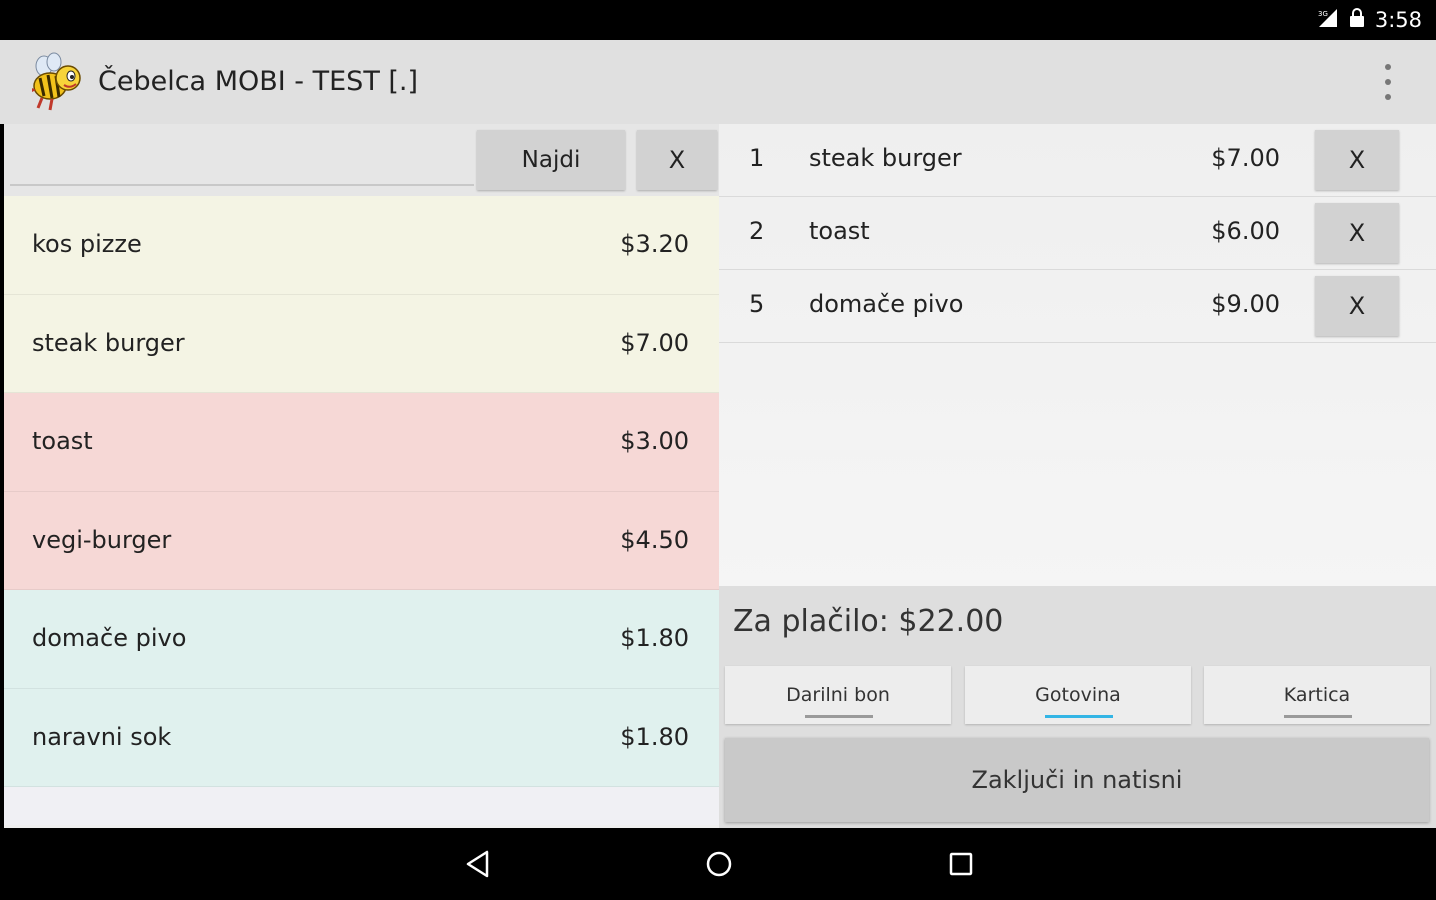  What do you see at coordinates (1077, 160) in the screenshot?
I see `order-row: 1 steak burger $7.00 X` at bounding box center [1077, 160].